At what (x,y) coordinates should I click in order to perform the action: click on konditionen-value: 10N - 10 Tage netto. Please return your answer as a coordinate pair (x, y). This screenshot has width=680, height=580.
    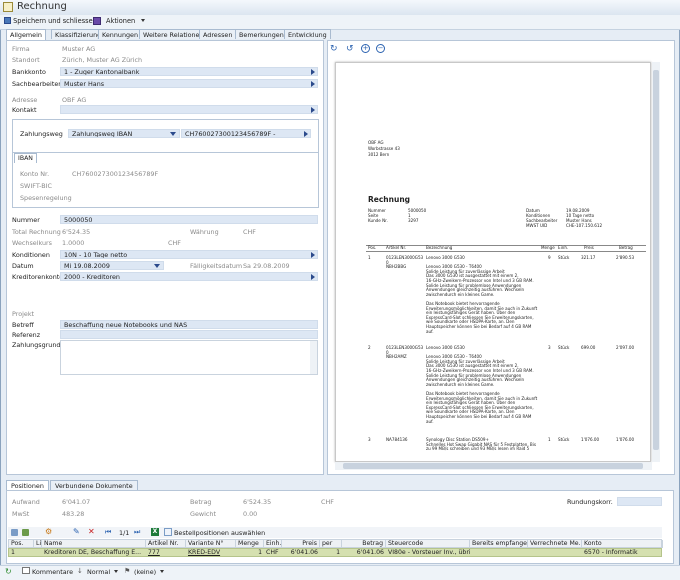
    Looking at the image, I should click on (96, 255).